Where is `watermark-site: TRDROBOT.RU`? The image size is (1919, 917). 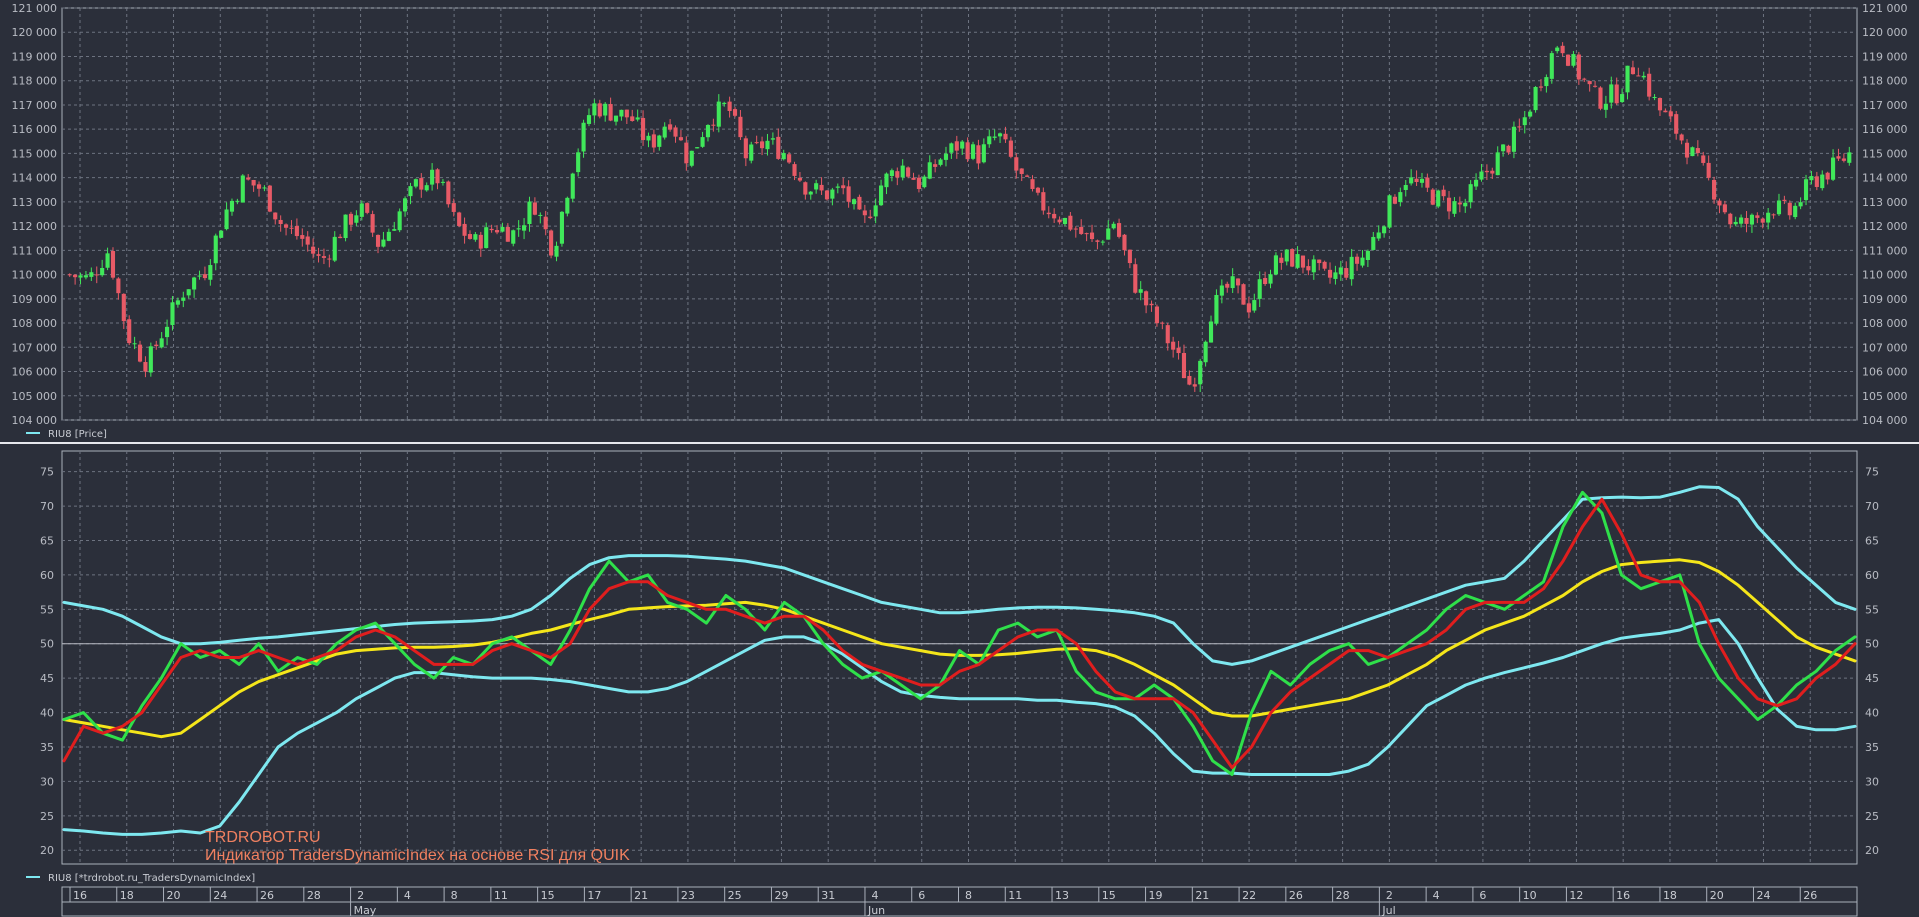
watermark-site: TRDROBOT.RU is located at coordinates (263, 837).